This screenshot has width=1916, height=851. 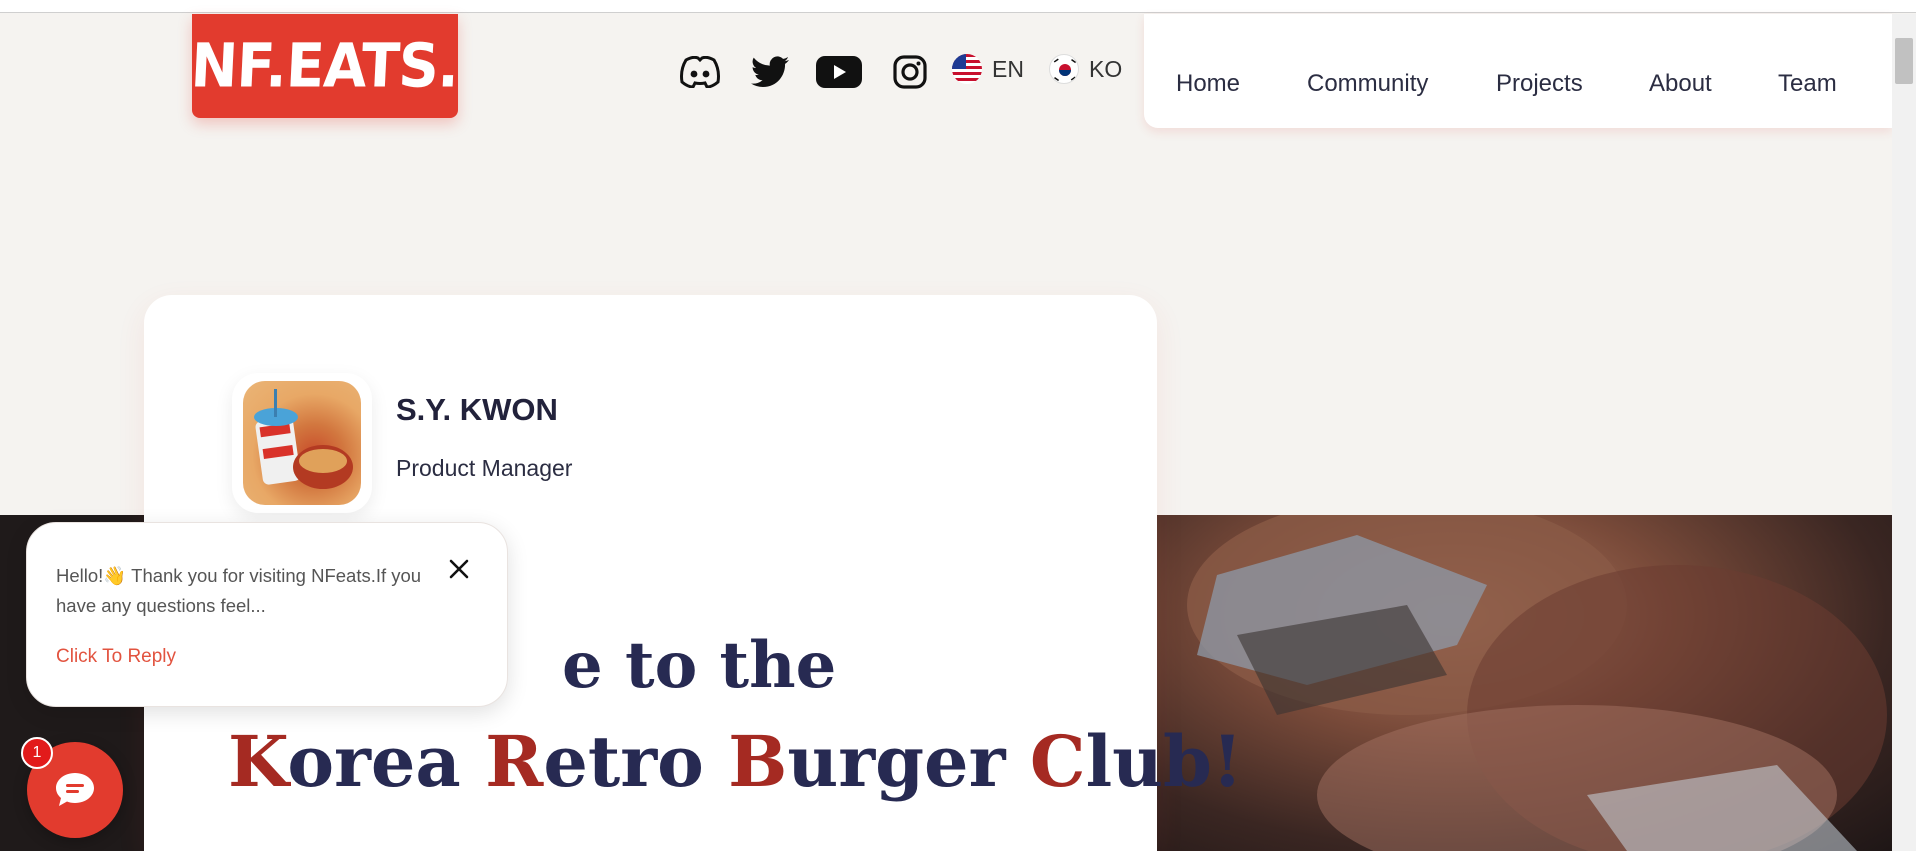 What do you see at coordinates (988, 69) in the screenshot?
I see `lang-en: EN` at bounding box center [988, 69].